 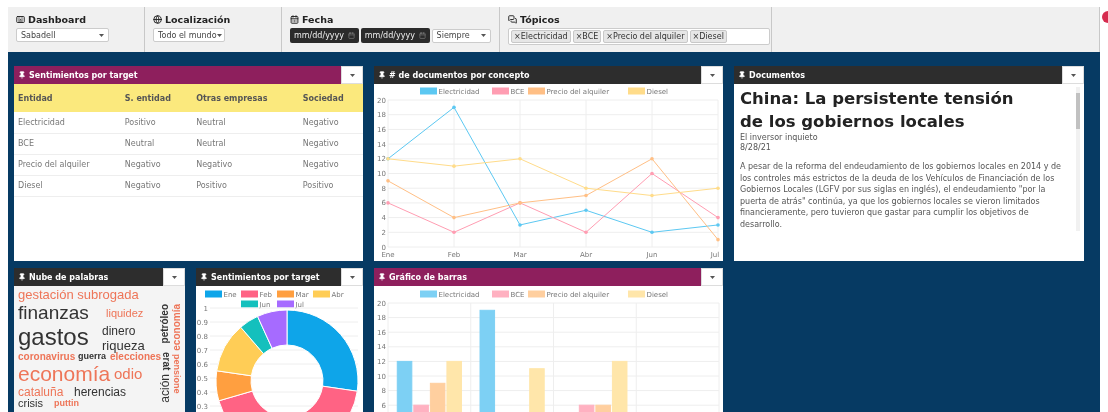 I want to click on column-header: Sociedad, so click(x=330, y=98).